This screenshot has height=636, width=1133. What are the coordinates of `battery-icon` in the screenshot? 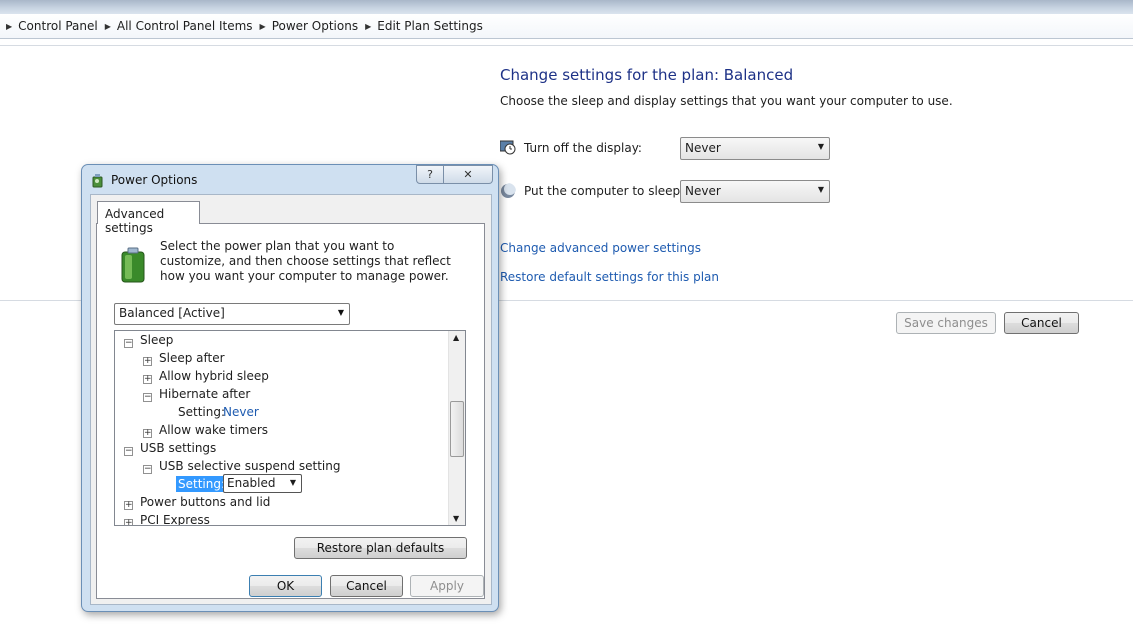 It's located at (133, 265).